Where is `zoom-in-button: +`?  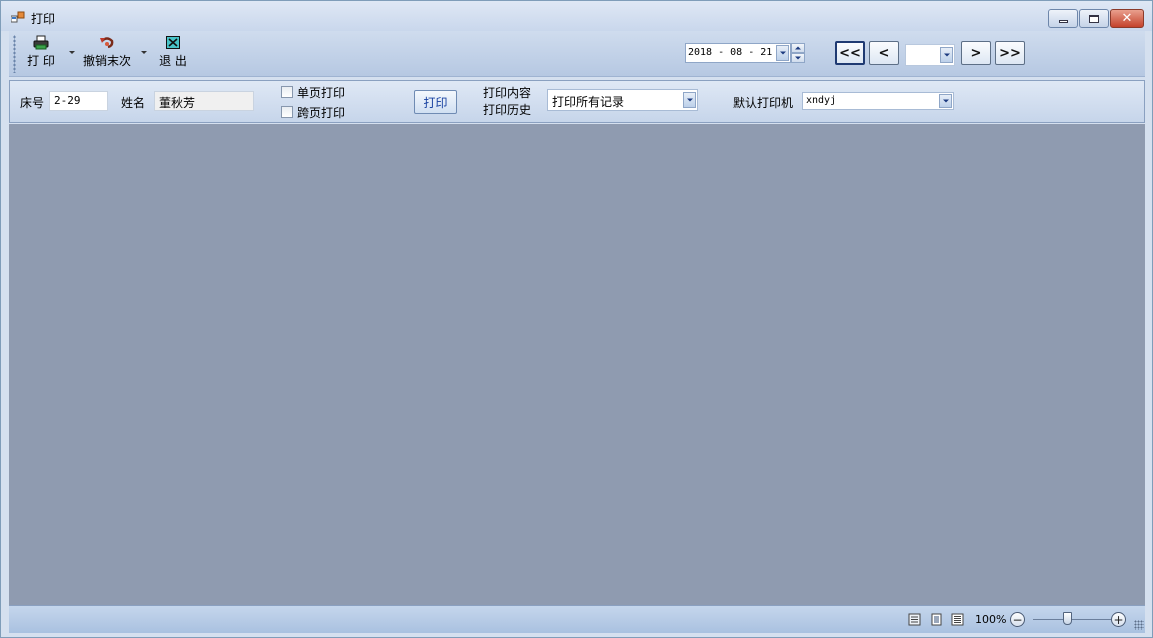 zoom-in-button: + is located at coordinates (1118, 619).